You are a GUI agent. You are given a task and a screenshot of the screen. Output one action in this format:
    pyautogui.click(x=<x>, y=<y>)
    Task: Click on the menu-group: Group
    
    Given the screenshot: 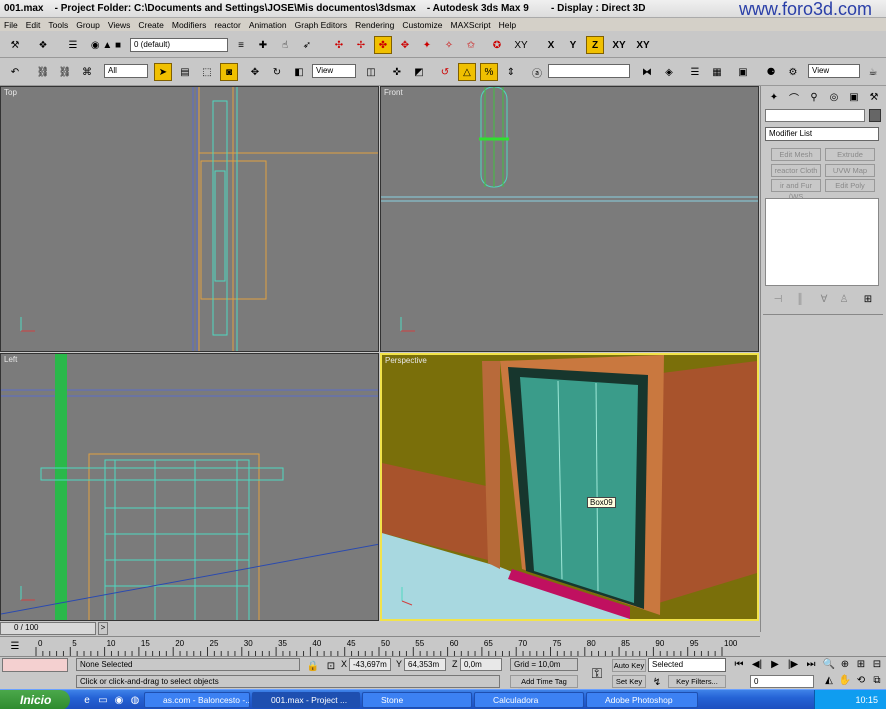 What is the action you would take?
    pyautogui.click(x=88, y=25)
    